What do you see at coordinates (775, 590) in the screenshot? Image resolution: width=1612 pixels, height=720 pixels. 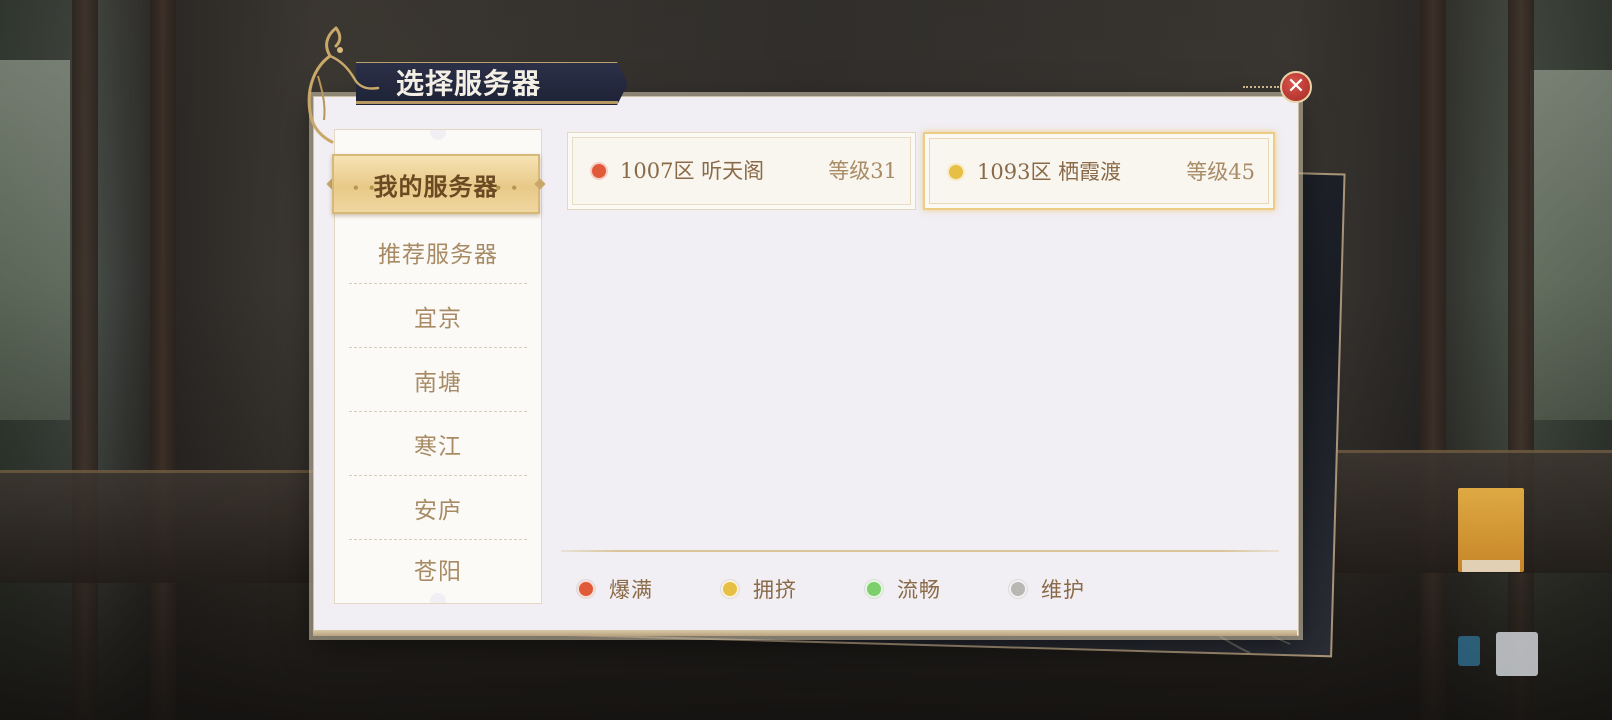 I see `legend-label: 拥挤` at bounding box center [775, 590].